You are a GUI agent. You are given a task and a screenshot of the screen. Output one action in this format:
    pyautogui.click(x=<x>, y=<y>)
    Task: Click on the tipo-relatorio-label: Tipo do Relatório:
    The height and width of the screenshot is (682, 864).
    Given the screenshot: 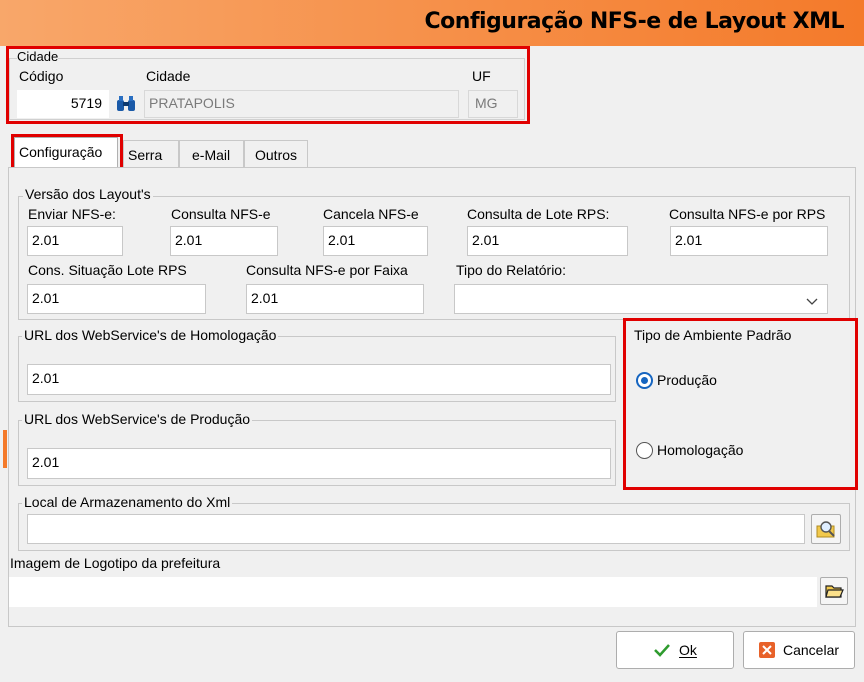 What is the action you would take?
    pyautogui.click(x=511, y=270)
    